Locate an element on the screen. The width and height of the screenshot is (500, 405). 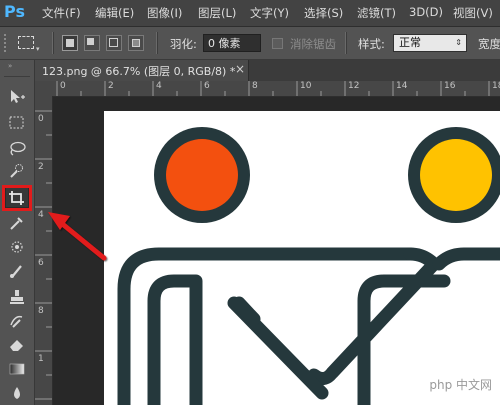
feather-label: 羽化: is located at coordinates (183, 44).